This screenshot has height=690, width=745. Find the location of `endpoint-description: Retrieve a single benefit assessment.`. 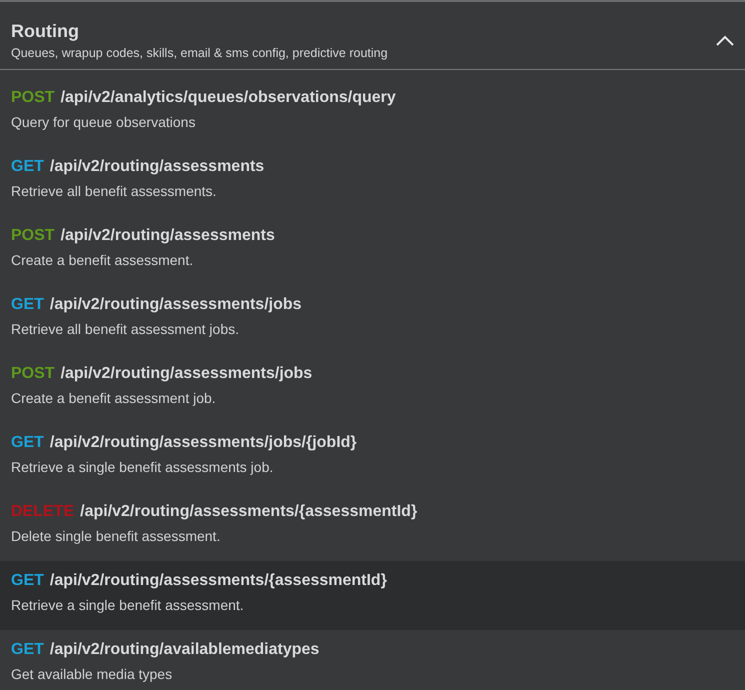

endpoint-description: Retrieve a single benefit assessment. is located at coordinates (128, 605).